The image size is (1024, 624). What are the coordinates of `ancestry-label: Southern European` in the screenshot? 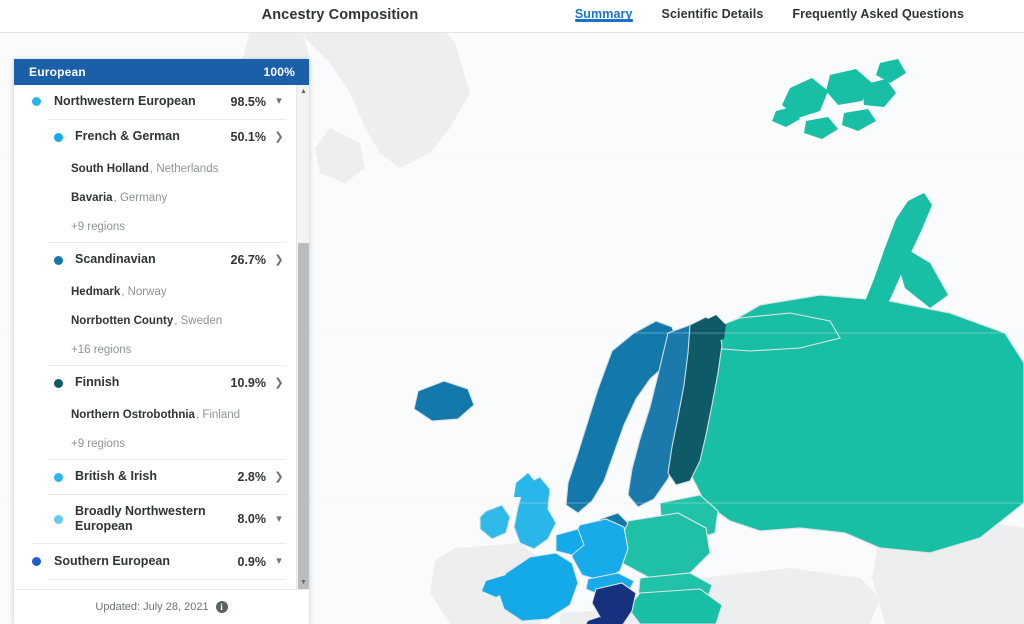 It's located at (112, 560).